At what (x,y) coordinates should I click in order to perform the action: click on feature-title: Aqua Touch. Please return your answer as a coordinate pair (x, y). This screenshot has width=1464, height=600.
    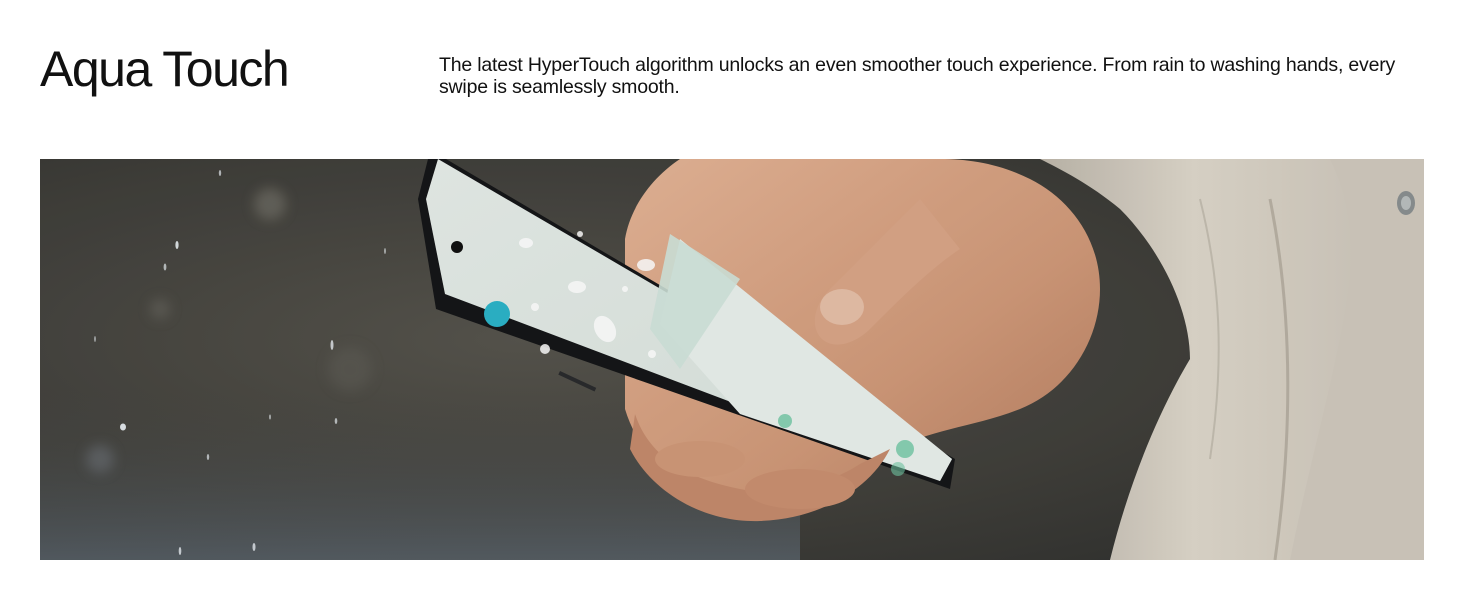
    Looking at the image, I should click on (165, 69).